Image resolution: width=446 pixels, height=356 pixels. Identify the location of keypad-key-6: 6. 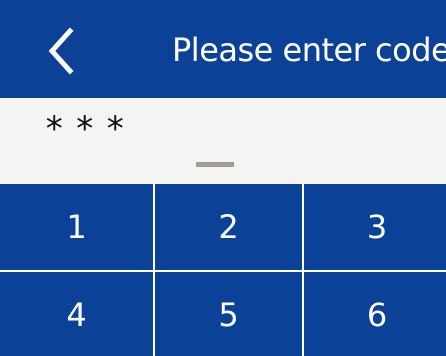
(375, 314).